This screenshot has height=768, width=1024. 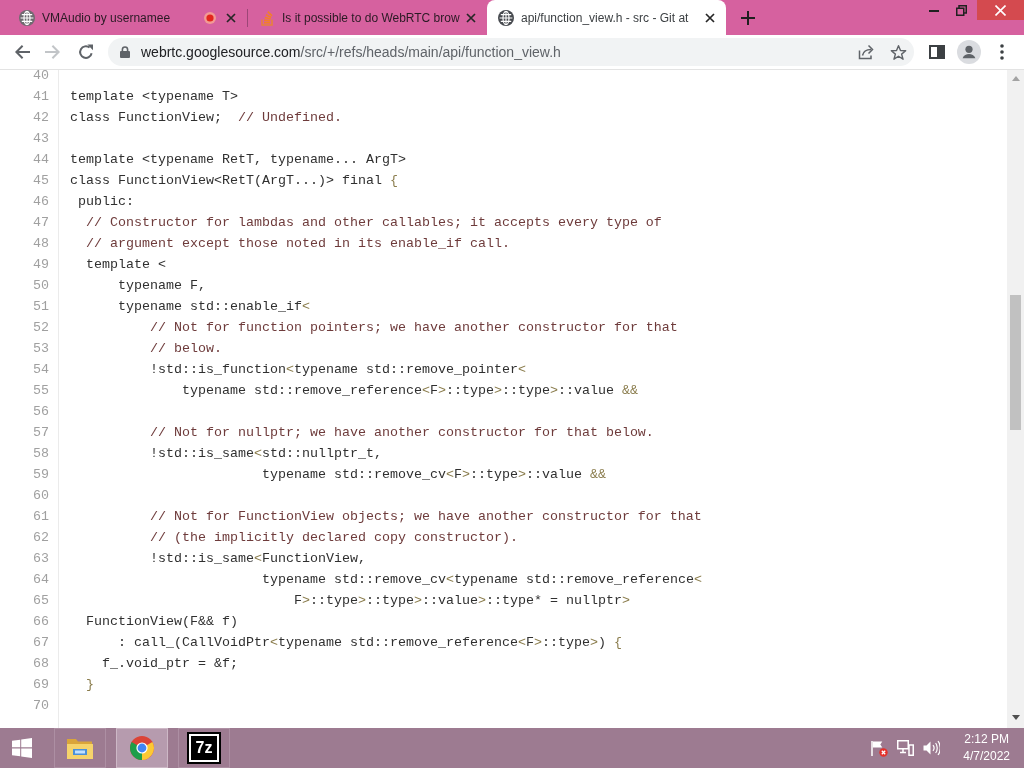 I want to click on code-line: f_.void_ptr = &f;, so click(x=170, y=663).